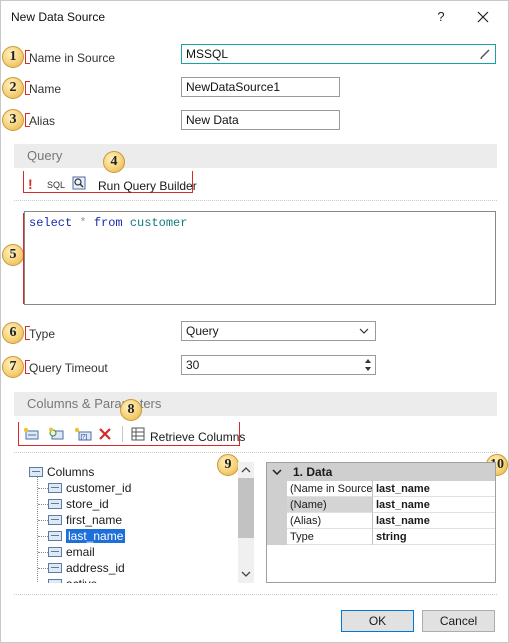  What do you see at coordinates (207, 54) in the screenshot?
I see `name-in-source-value: MSSQL` at bounding box center [207, 54].